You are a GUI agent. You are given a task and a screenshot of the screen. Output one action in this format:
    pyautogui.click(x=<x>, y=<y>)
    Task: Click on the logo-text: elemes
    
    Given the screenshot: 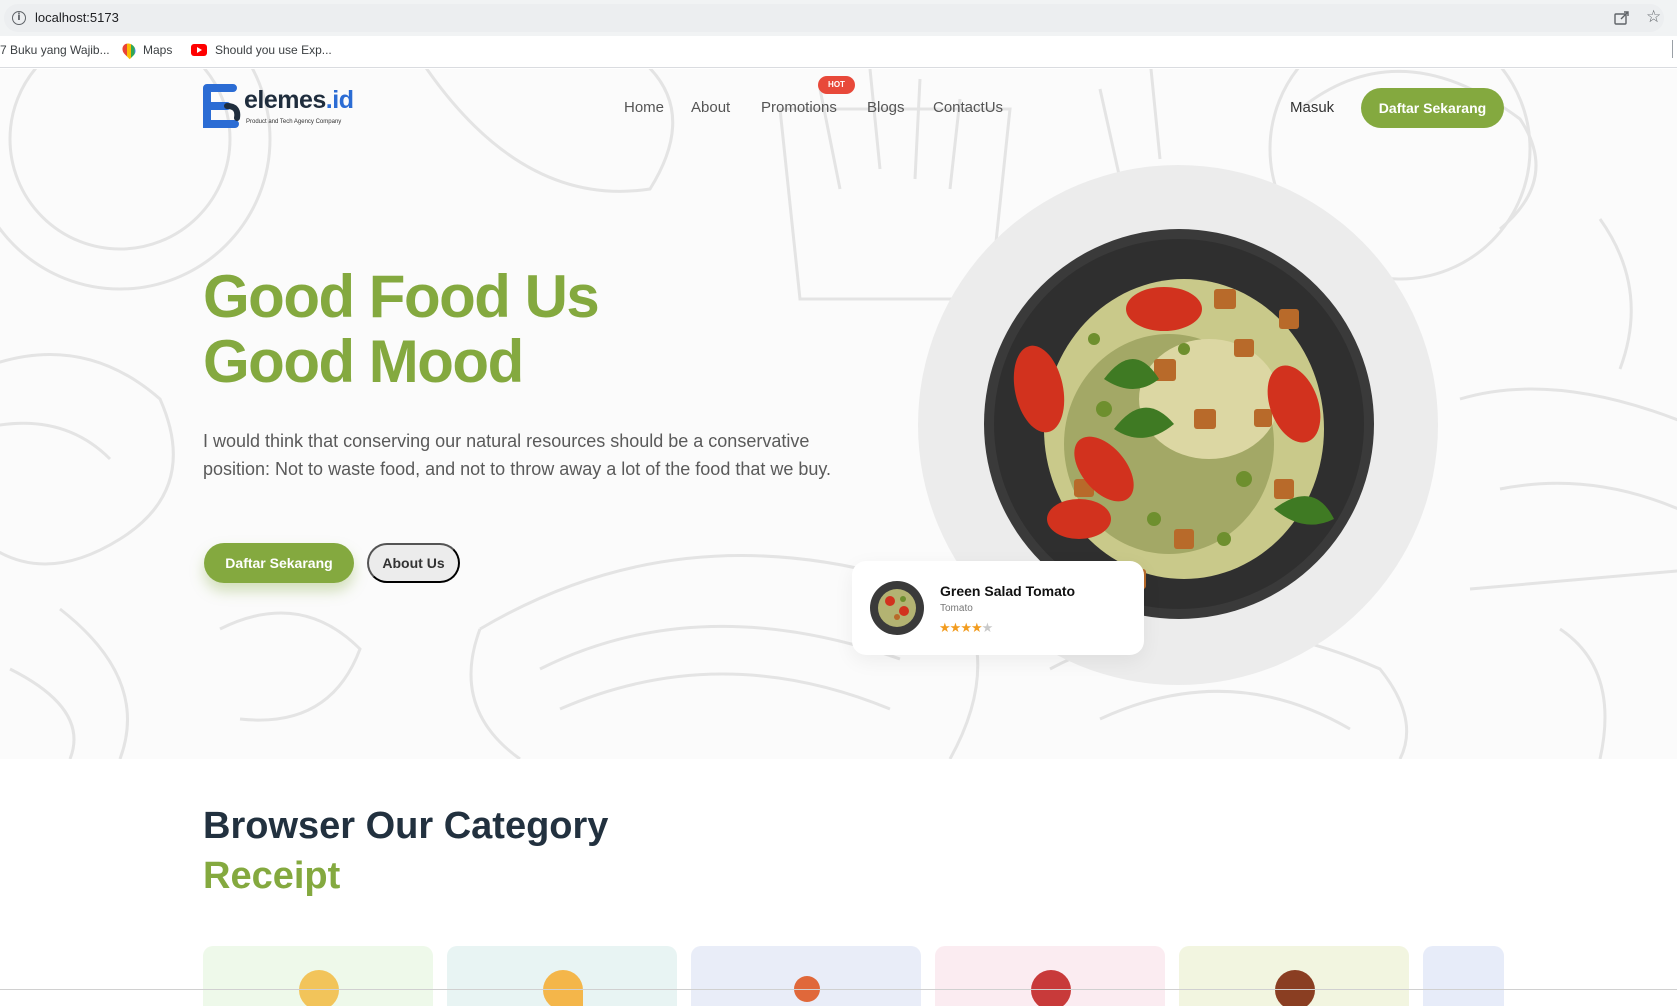 What is the action you would take?
    pyautogui.click(x=285, y=100)
    